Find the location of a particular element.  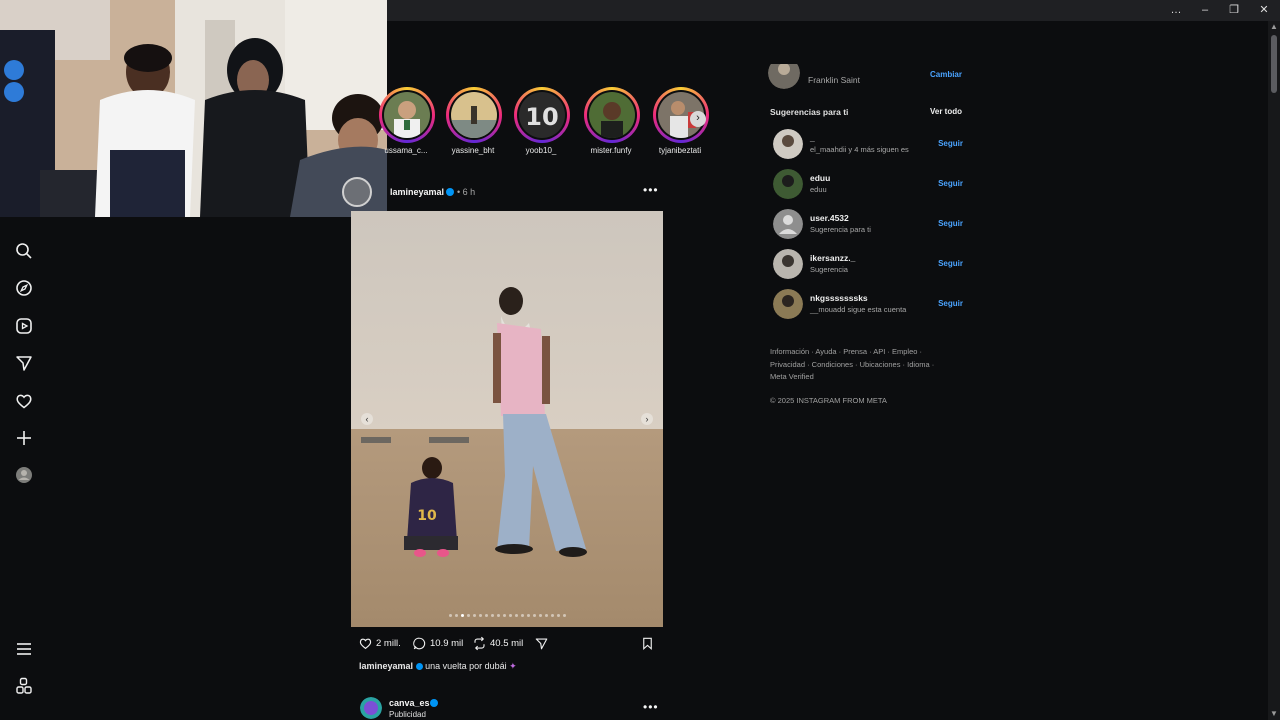

next-post-header: canva_es Publicidad ••• is located at coordinates (512, 708).